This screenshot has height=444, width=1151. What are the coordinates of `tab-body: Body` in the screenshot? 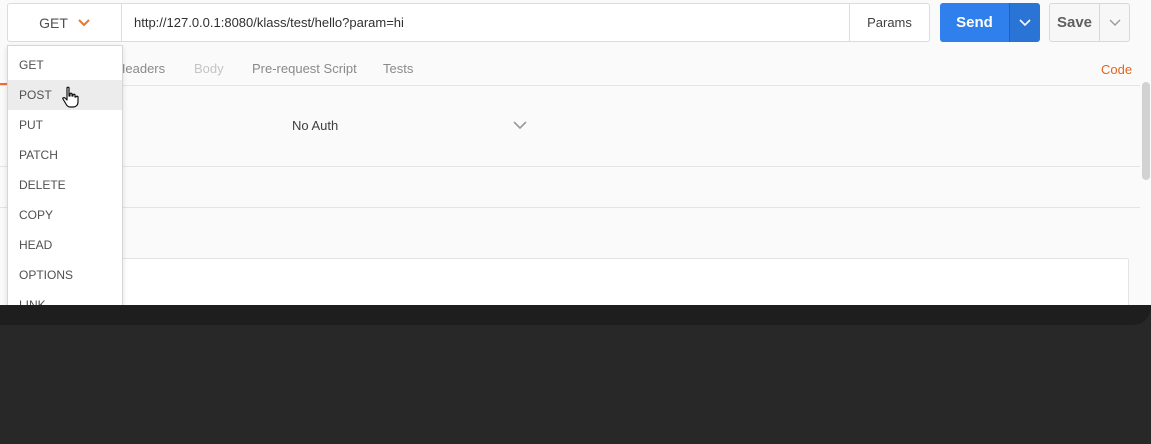 It's located at (209, 68).